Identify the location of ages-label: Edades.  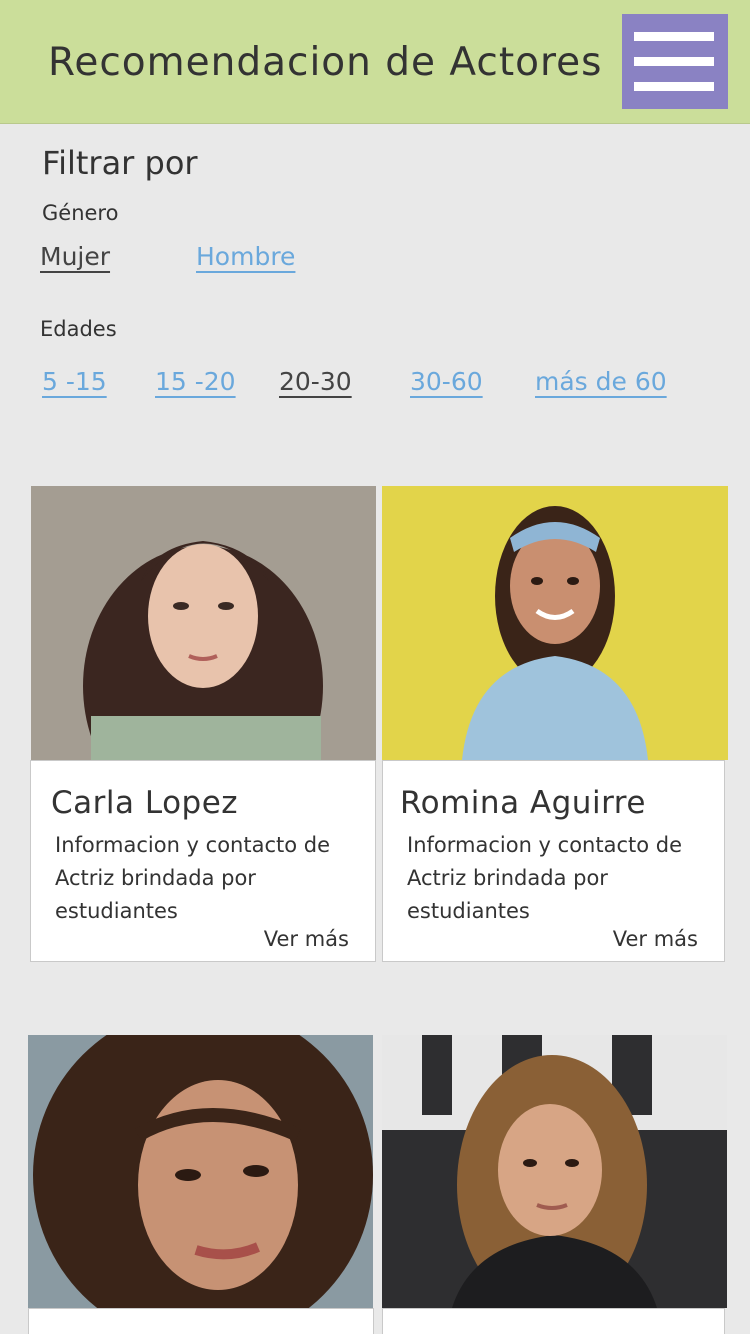
(78, 329).